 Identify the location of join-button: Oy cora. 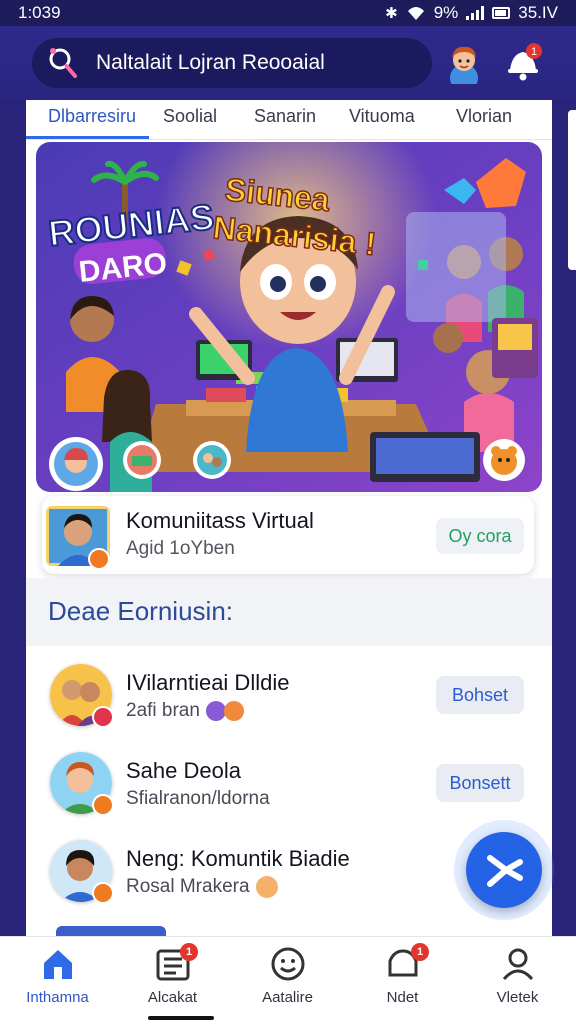
(480, 536).